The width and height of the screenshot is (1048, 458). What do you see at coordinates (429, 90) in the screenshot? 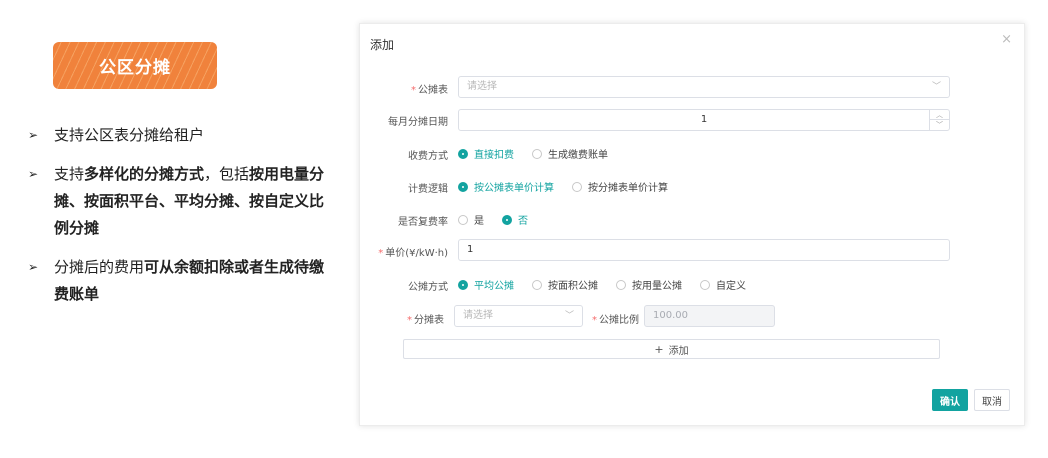
I see `meter-table-label: * 公摊表` at bounding box center [429, 90].